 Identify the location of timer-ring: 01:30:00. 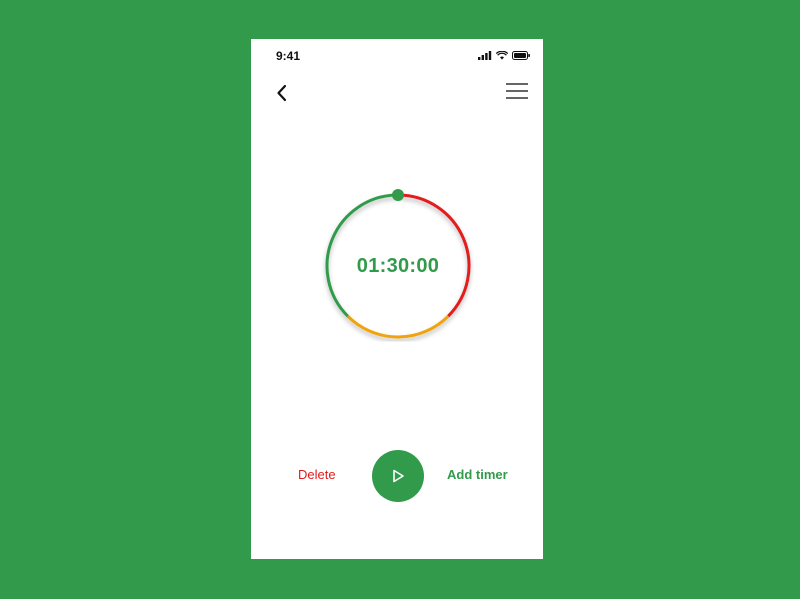
(398, 266).